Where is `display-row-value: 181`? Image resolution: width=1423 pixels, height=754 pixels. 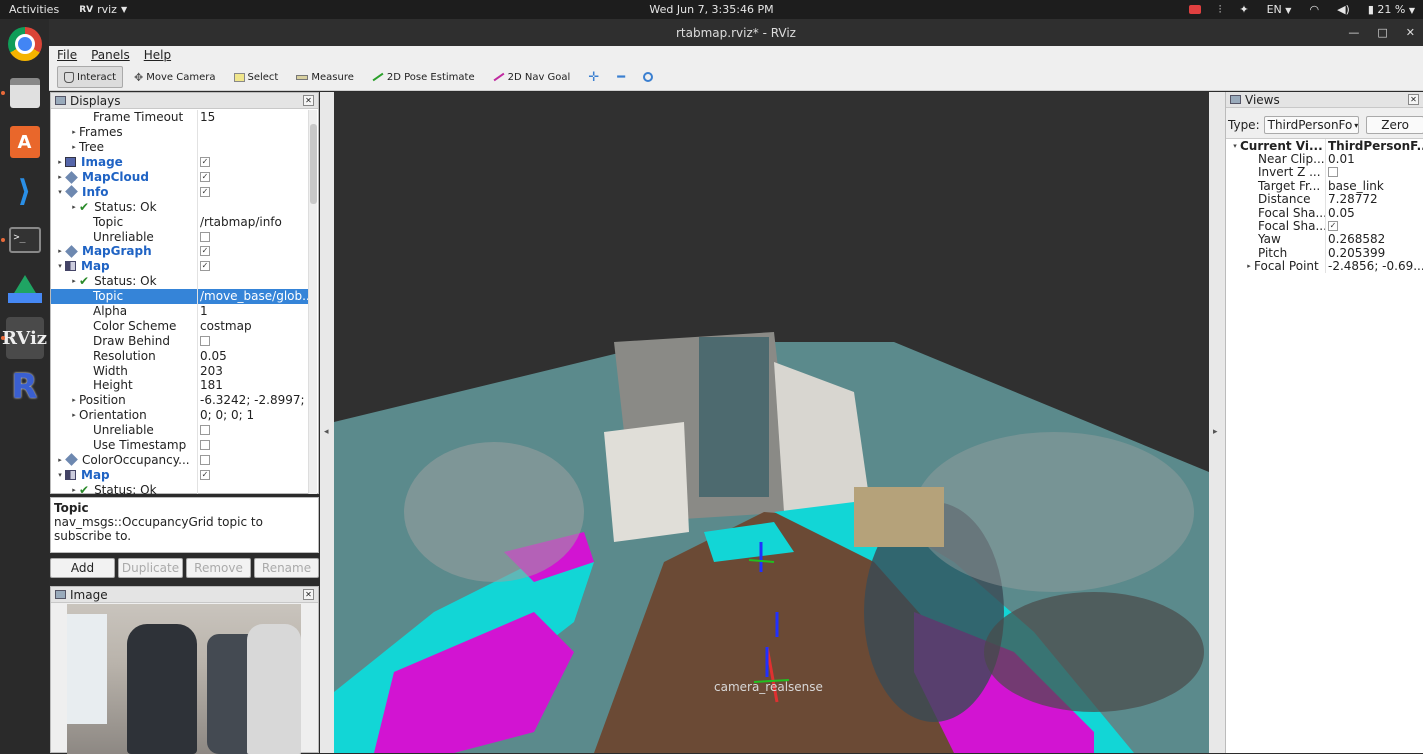
display-row-value: 181 is located at coordinates (253, 385).